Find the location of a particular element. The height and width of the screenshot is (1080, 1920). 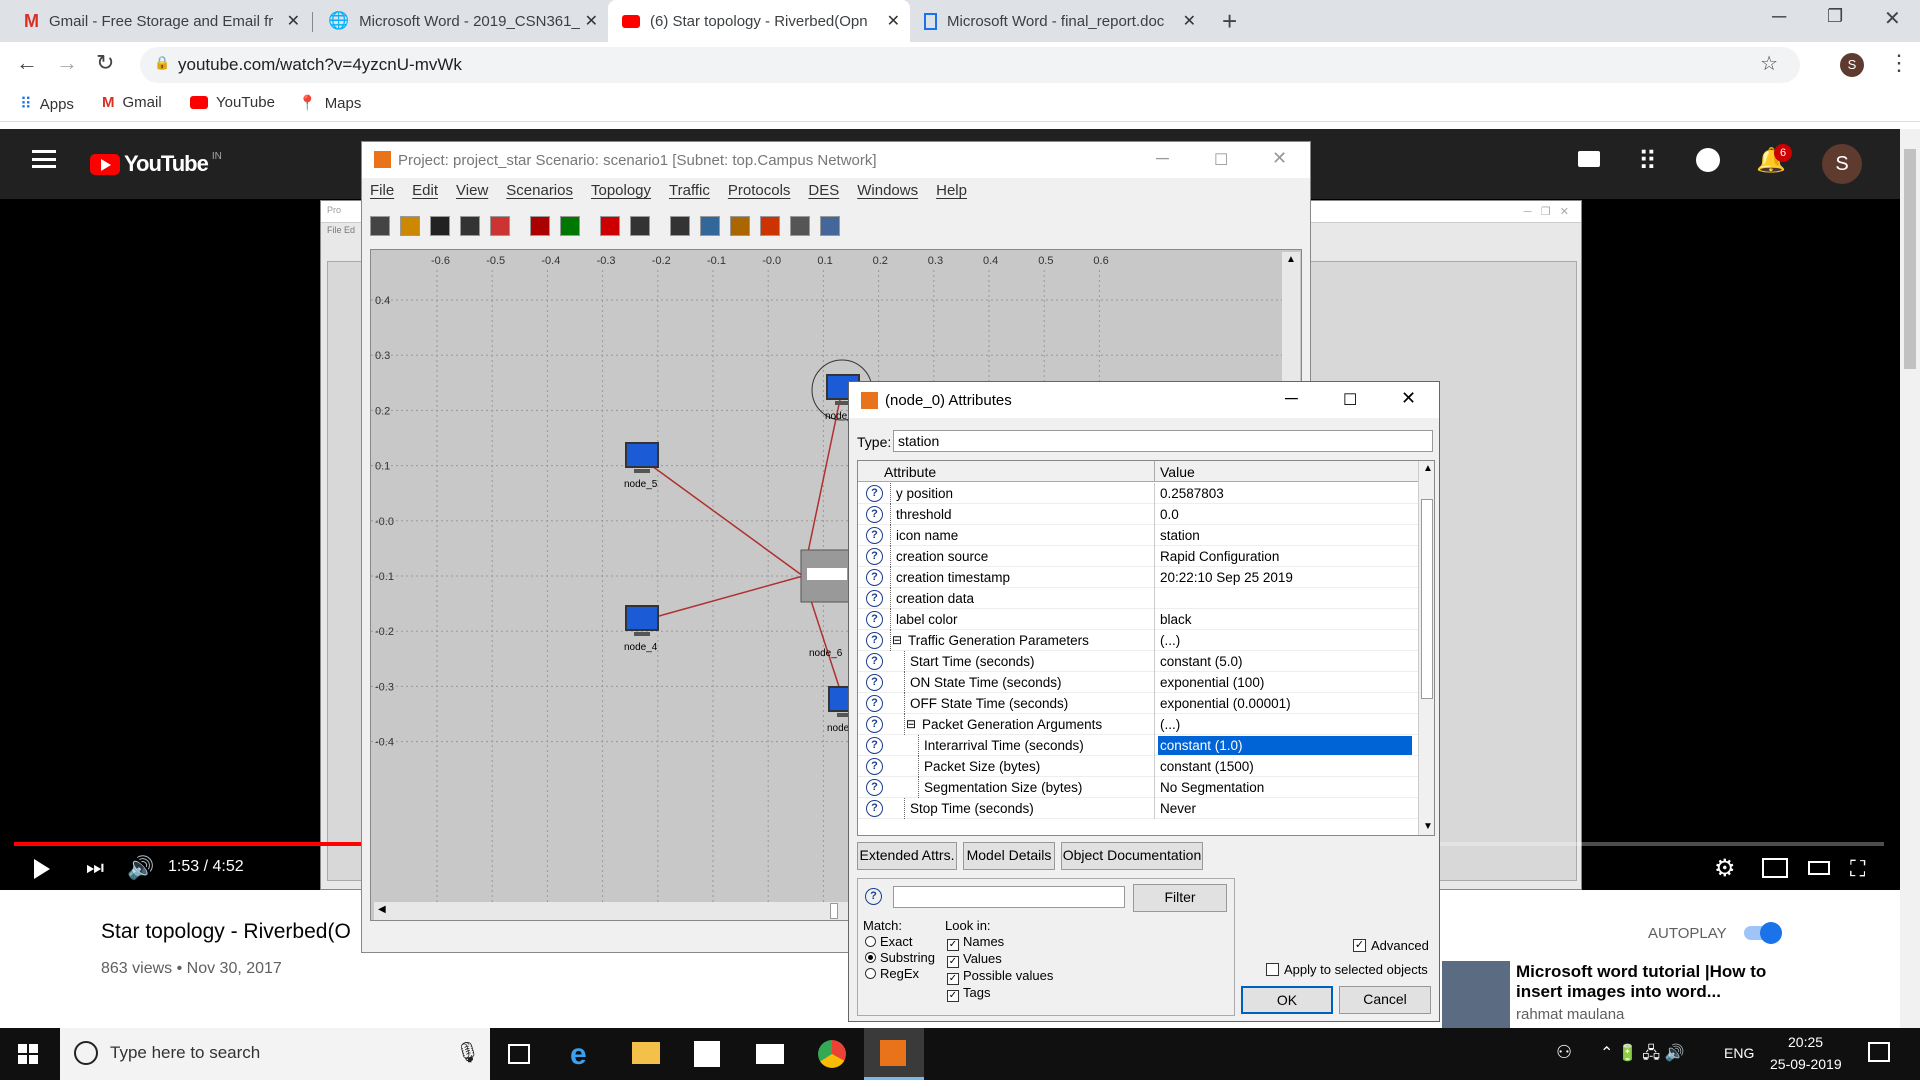

clock-time: 20:25 is located at coordinates (1805, 1042).